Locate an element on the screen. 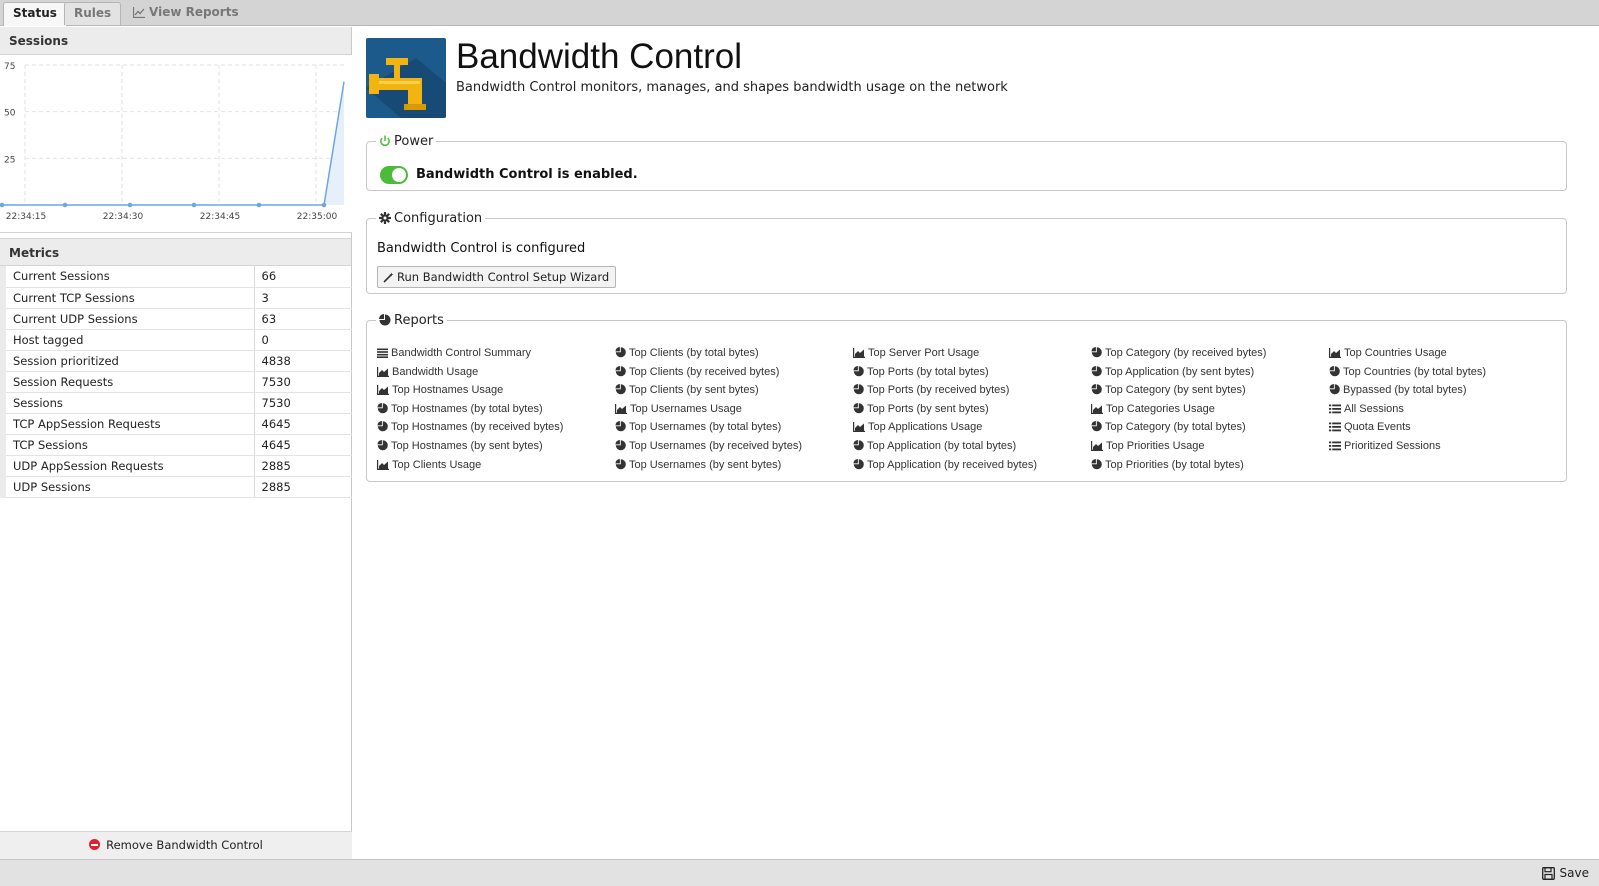 The image size is (1599, 886). report-link: Bandwidth Usage is located at coordinates (470, 372).